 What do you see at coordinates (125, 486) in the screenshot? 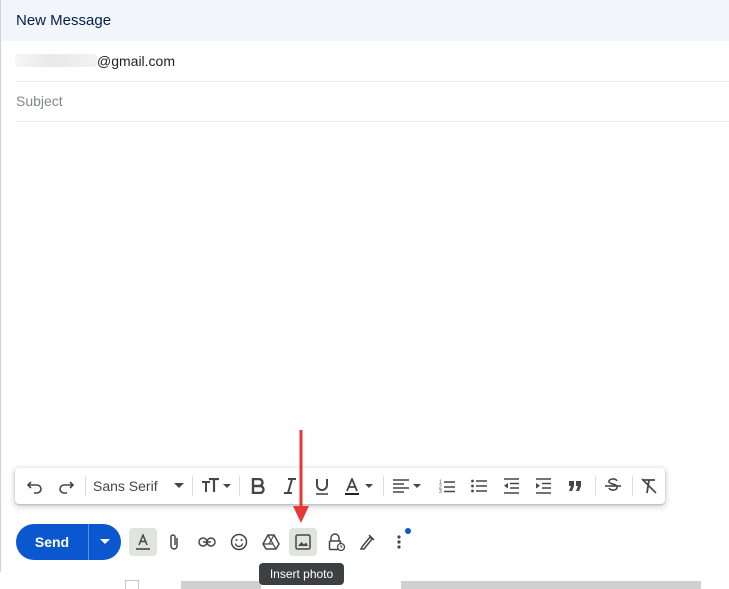
I see `font-family-label: Sans Serif` at bounding box center [125, 486].